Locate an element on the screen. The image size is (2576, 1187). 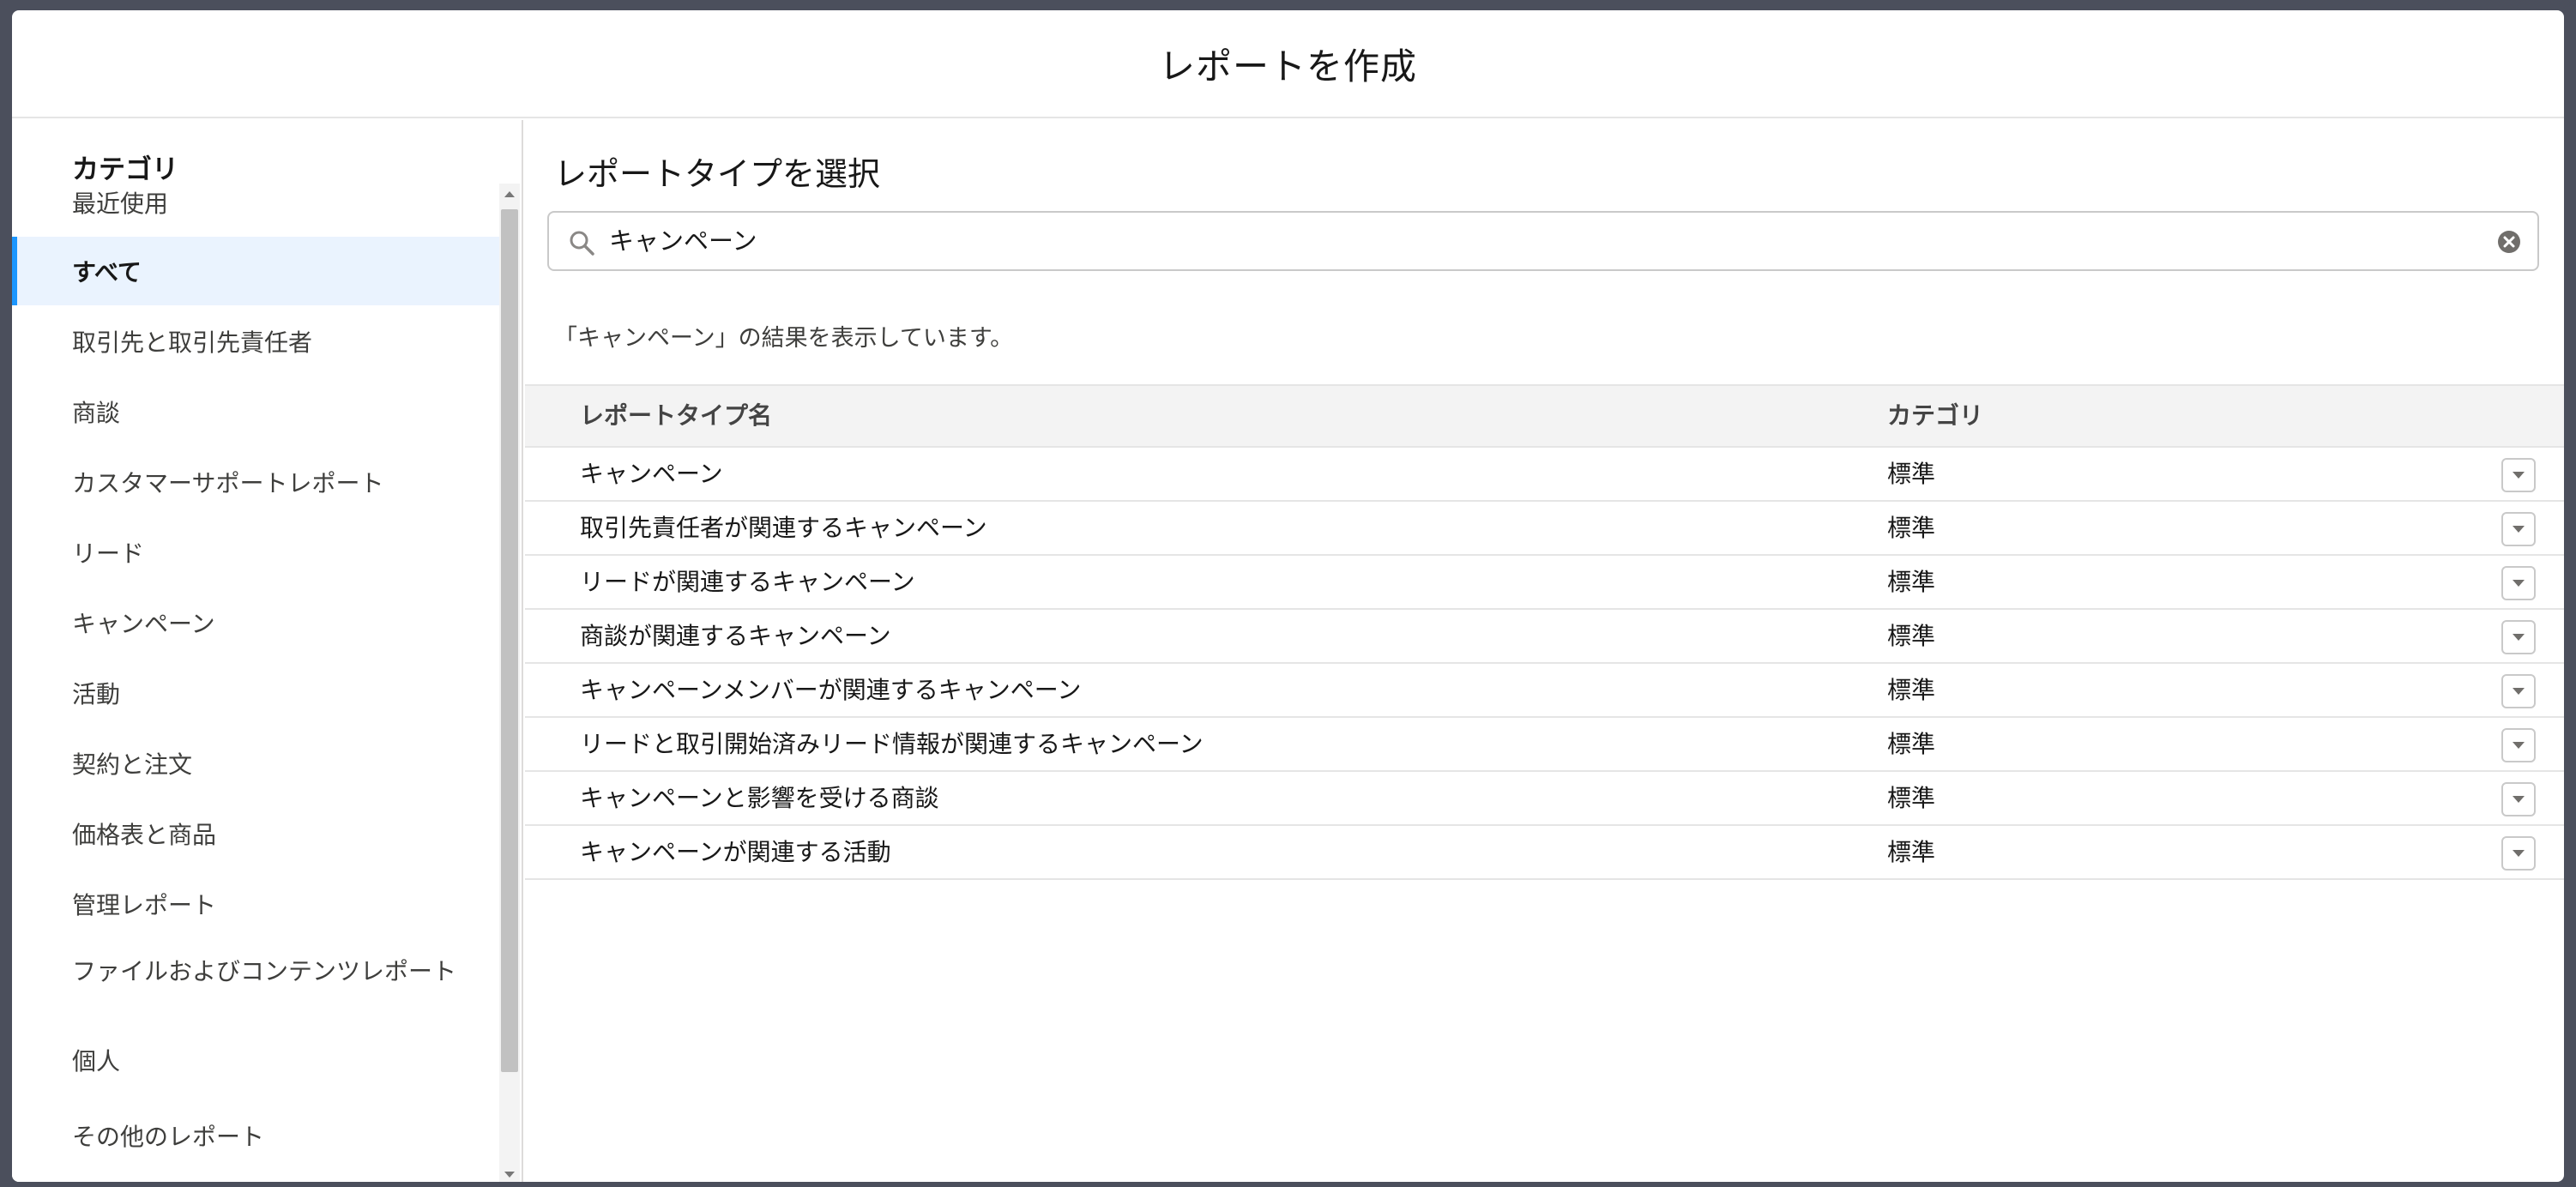
sidebar-item-all: すべて is located at coordinates (255, 271).